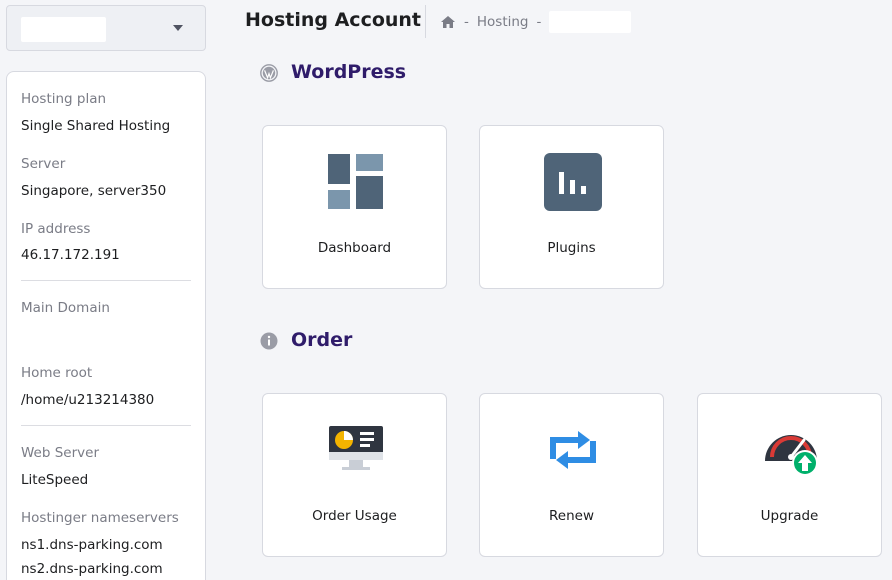  Describe the element at coordinates (43, 164) in the screenshot. I see `server-label: Server` at that location.